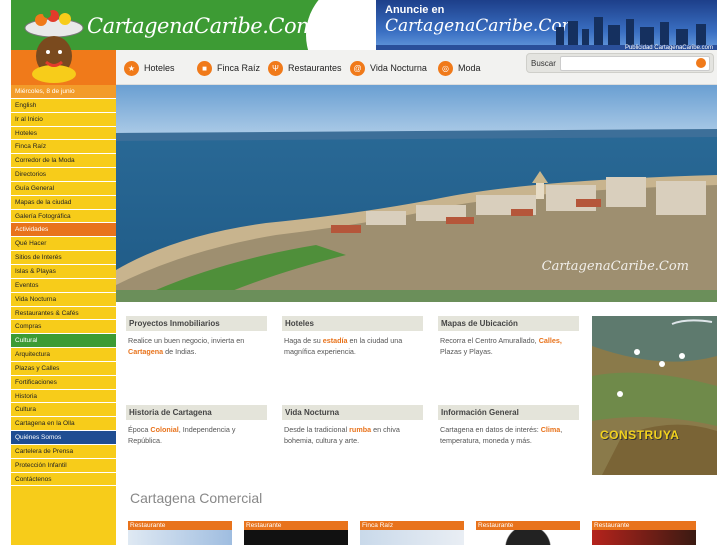 This screenshot has width=727, height=545. I want to click on nav-label: Moda, so click(469, 68).